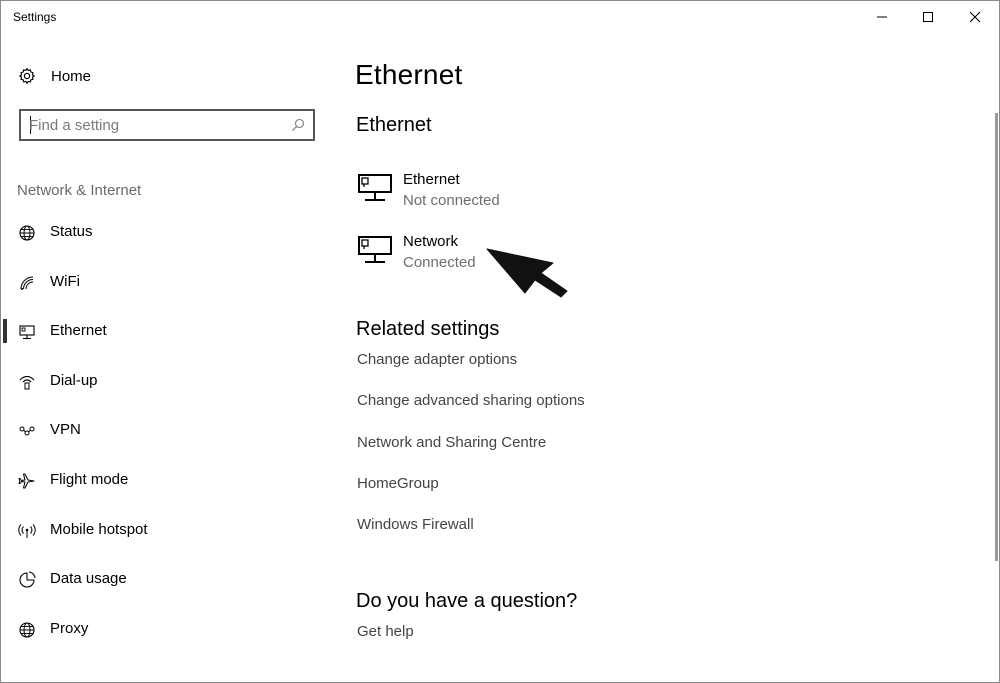 The height and width of the screenshot is (683, 1000). Describe the element at coordinates (27, 531) in the screenshot. I see `hotspot-icon` at that location.